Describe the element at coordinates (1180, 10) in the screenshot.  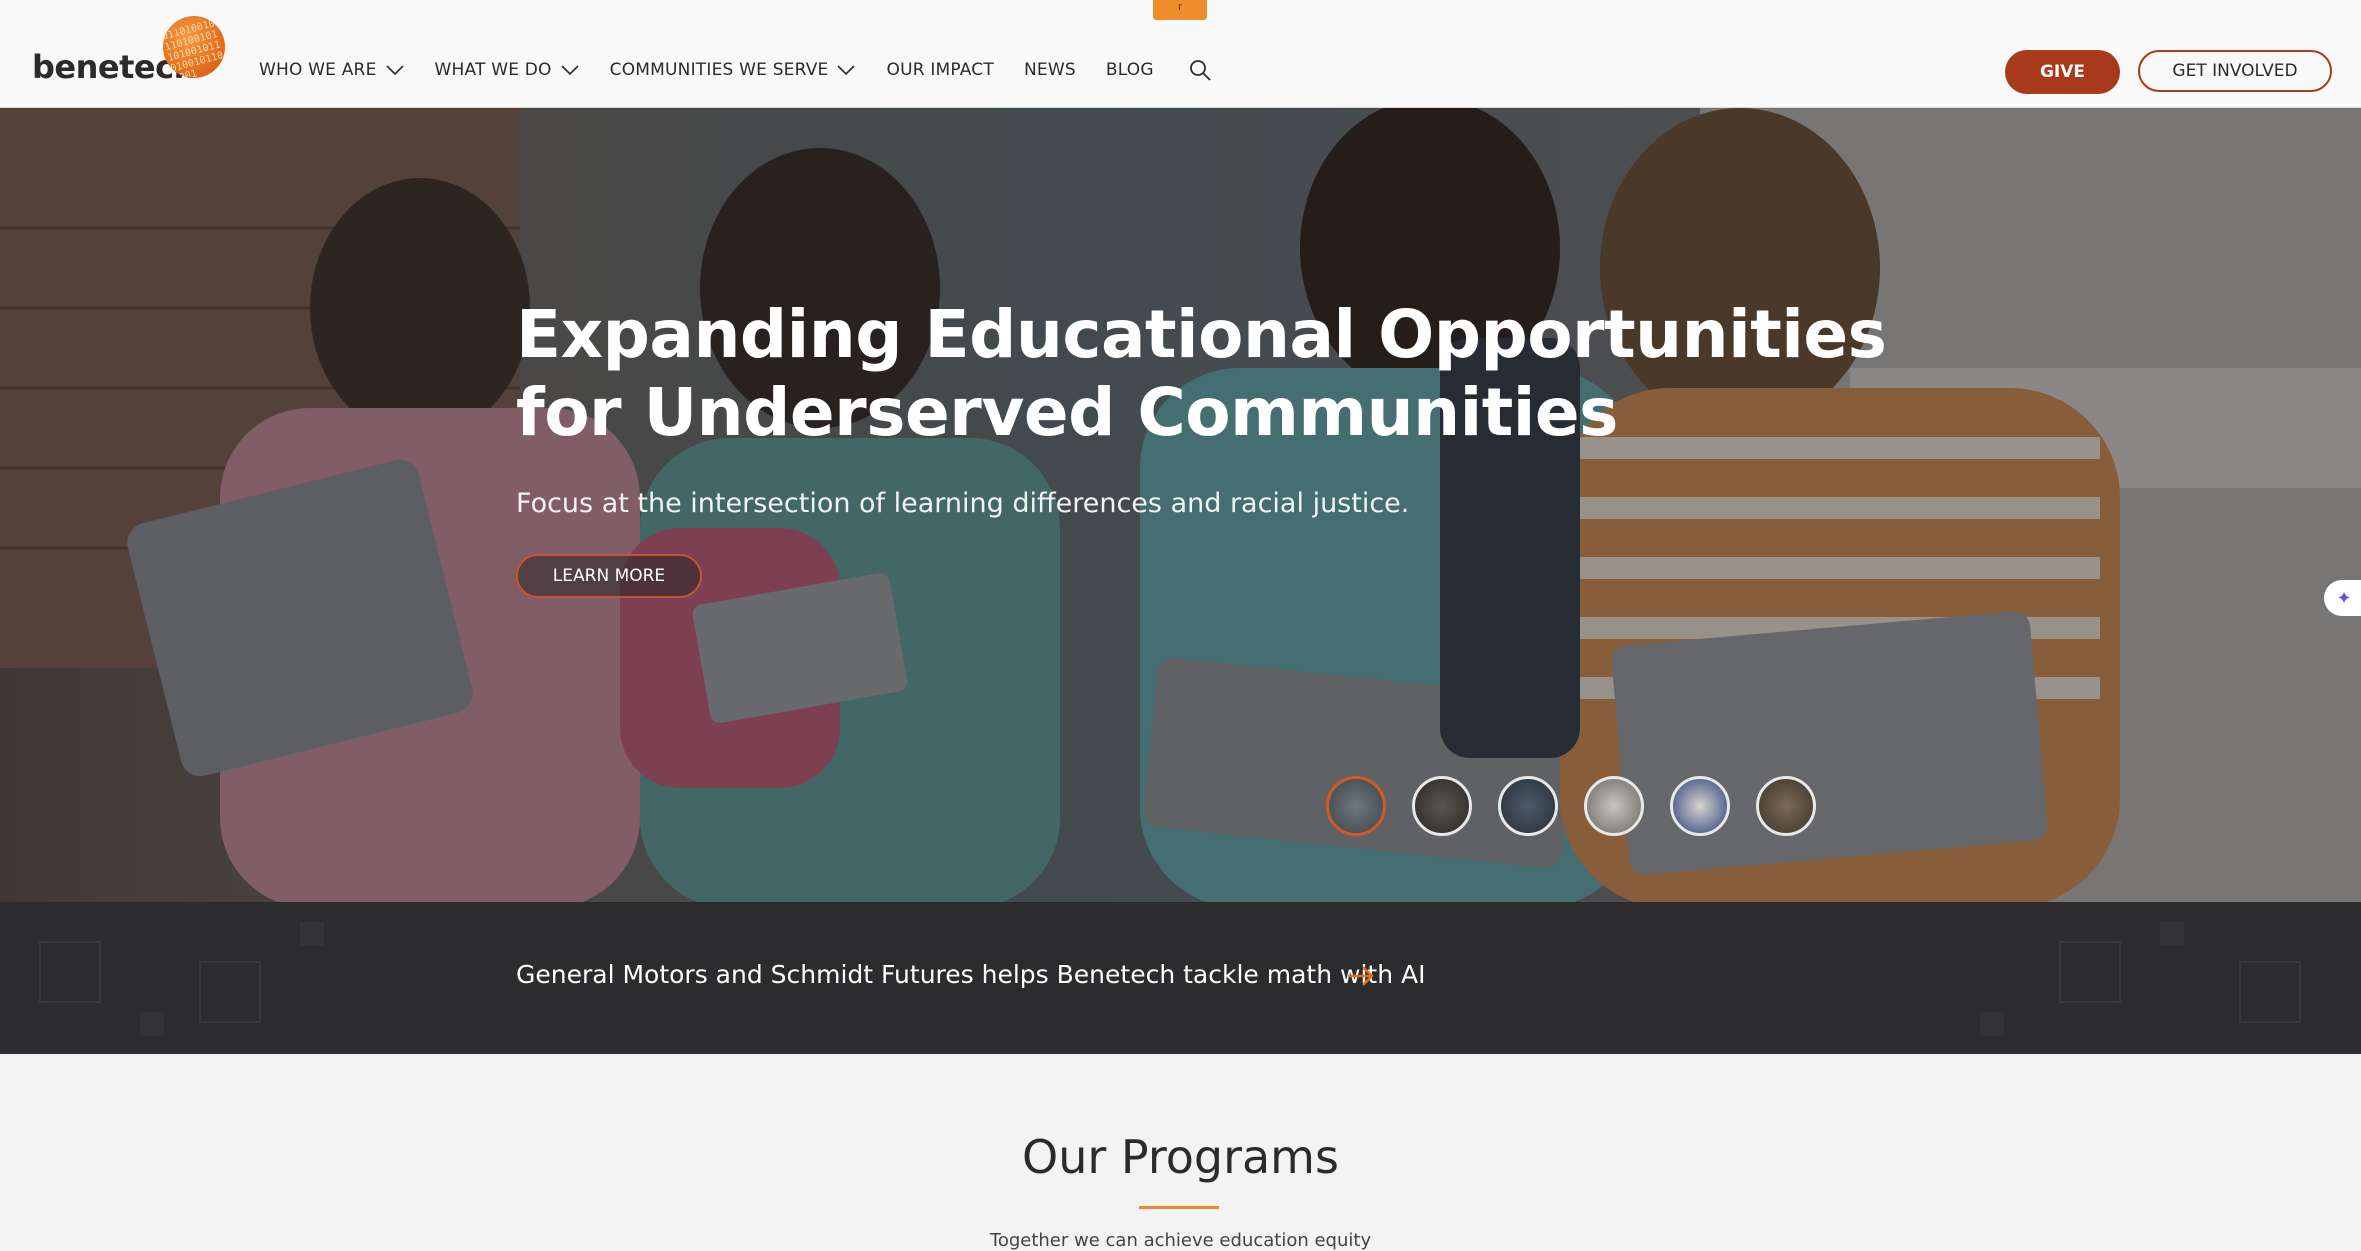
I see `orange-top-tab: r` at that location.